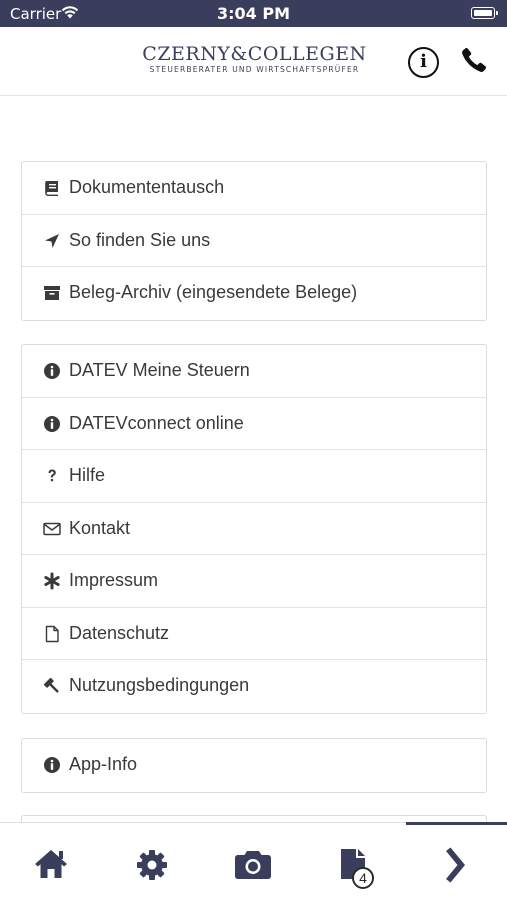 Image resolution: width=507 pixels, height=901 pixels. I want to click on menu-item-impressum: Impressum, so click(254, 581).